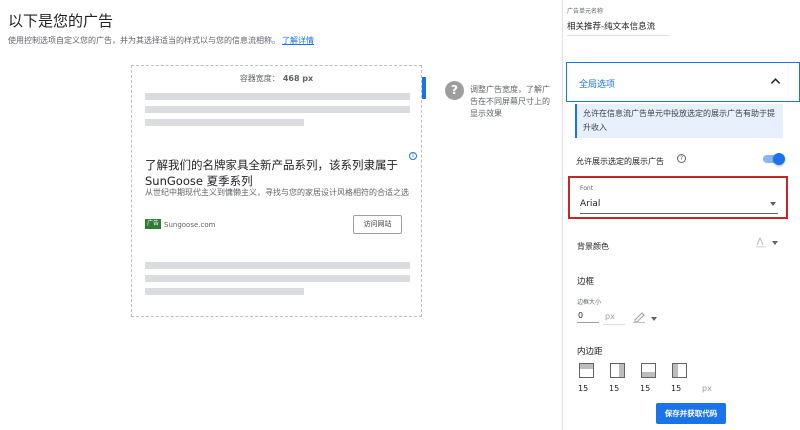  What do you see at coordinates (377, 224) in the screenshot?
I see `visit-site-button: 访问网站` at bounding box center [377, 224].